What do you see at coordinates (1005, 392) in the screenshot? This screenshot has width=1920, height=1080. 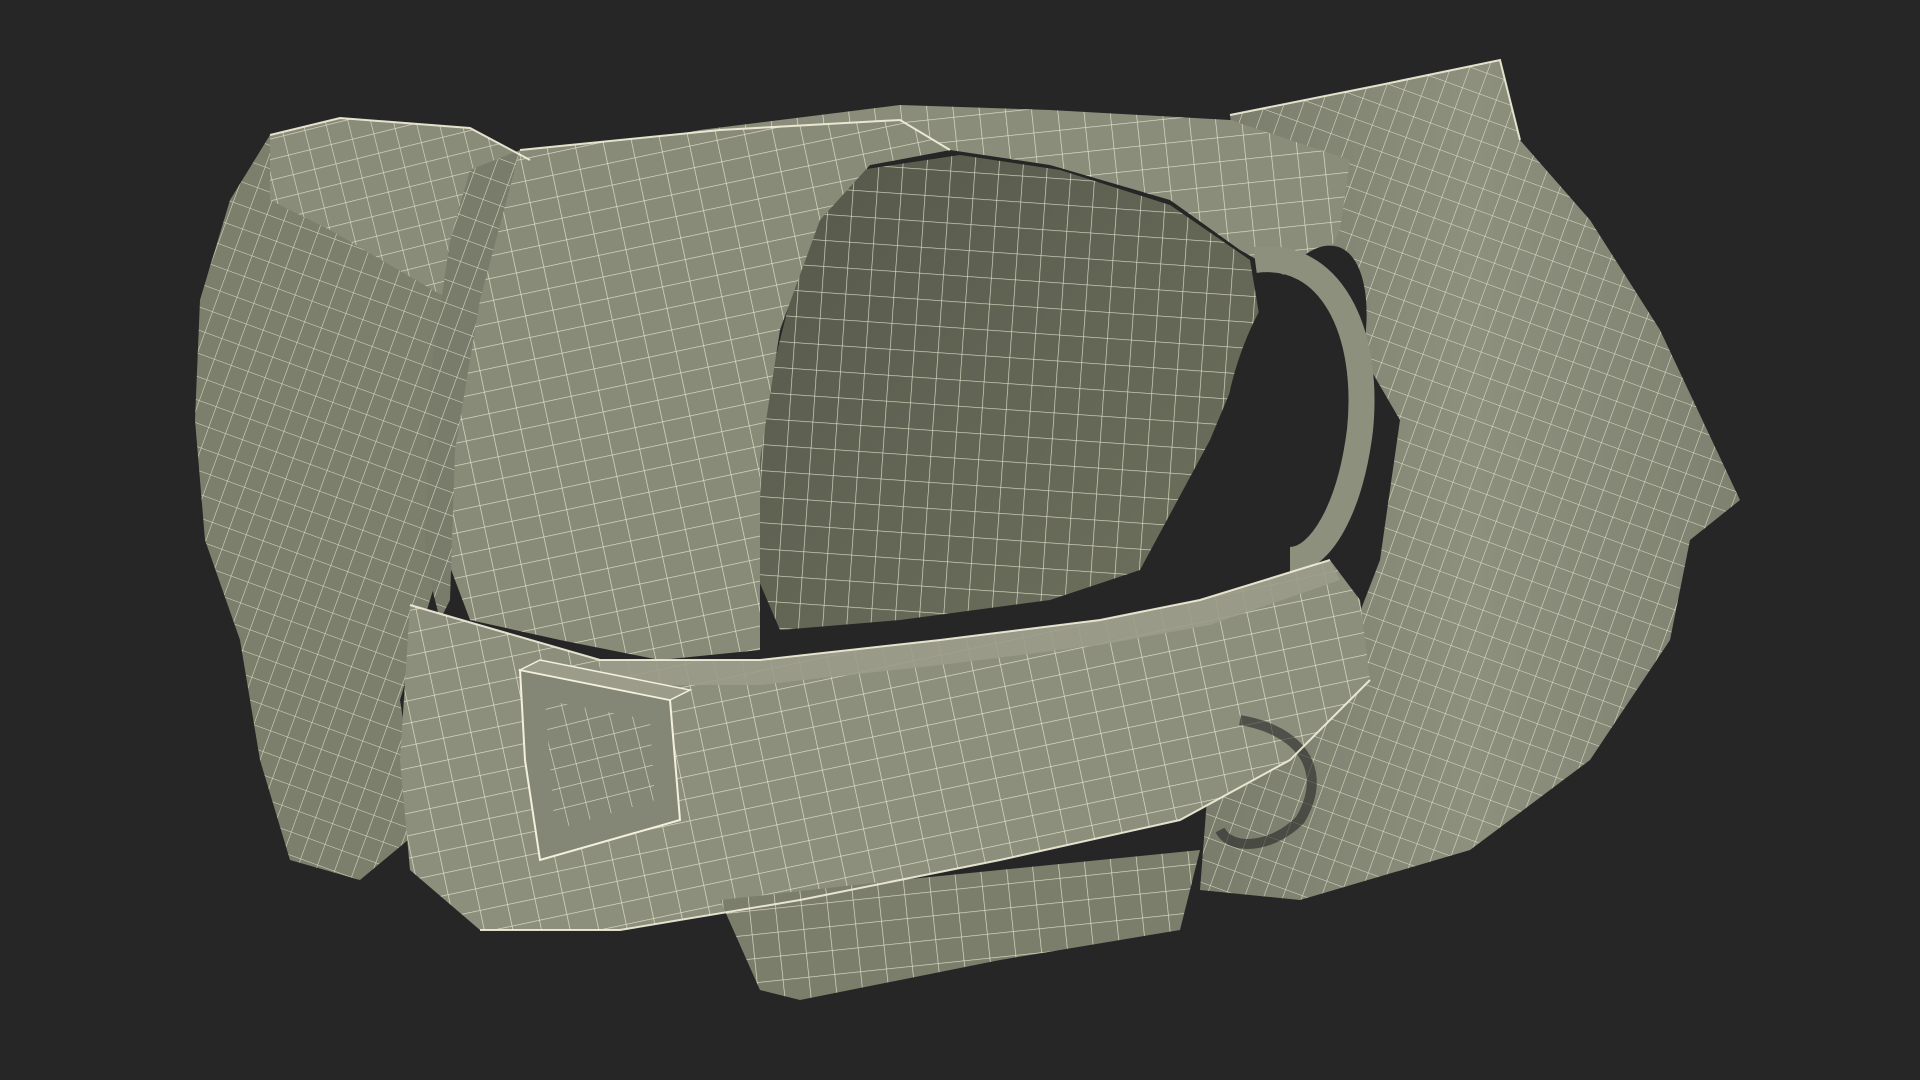 I see `inner-lining` at bounding box center [1005, 392].